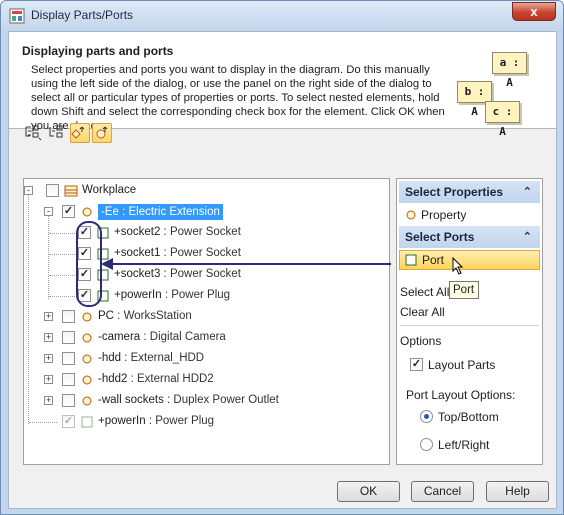 The width and height of the screenshot is (564, 515). I want to click on help-button: Help, so click(517, 491).